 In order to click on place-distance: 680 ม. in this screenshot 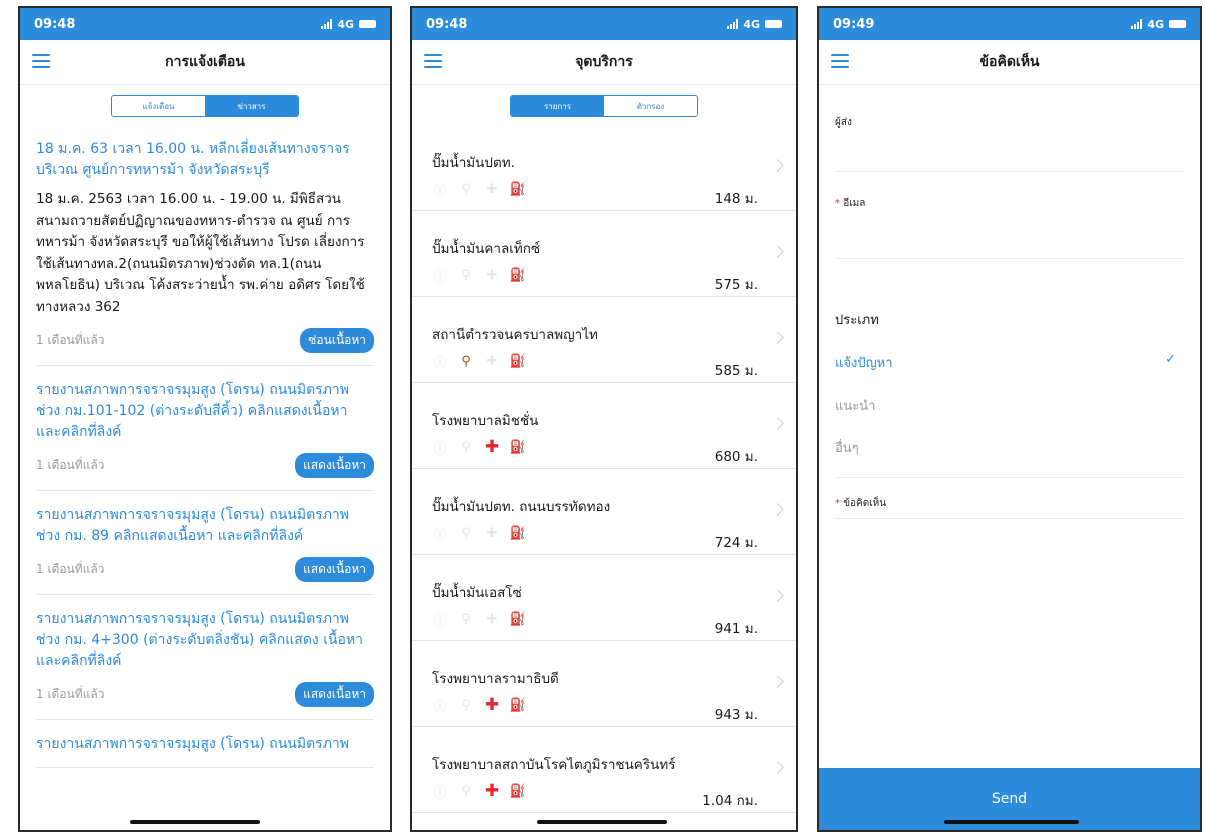, I will do `click(736, 457)`.